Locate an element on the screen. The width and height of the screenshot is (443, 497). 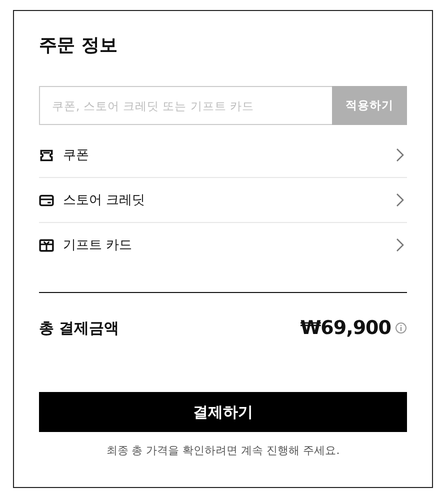
payment-option: 기프트 카드 is located at coordinates (223, 245).